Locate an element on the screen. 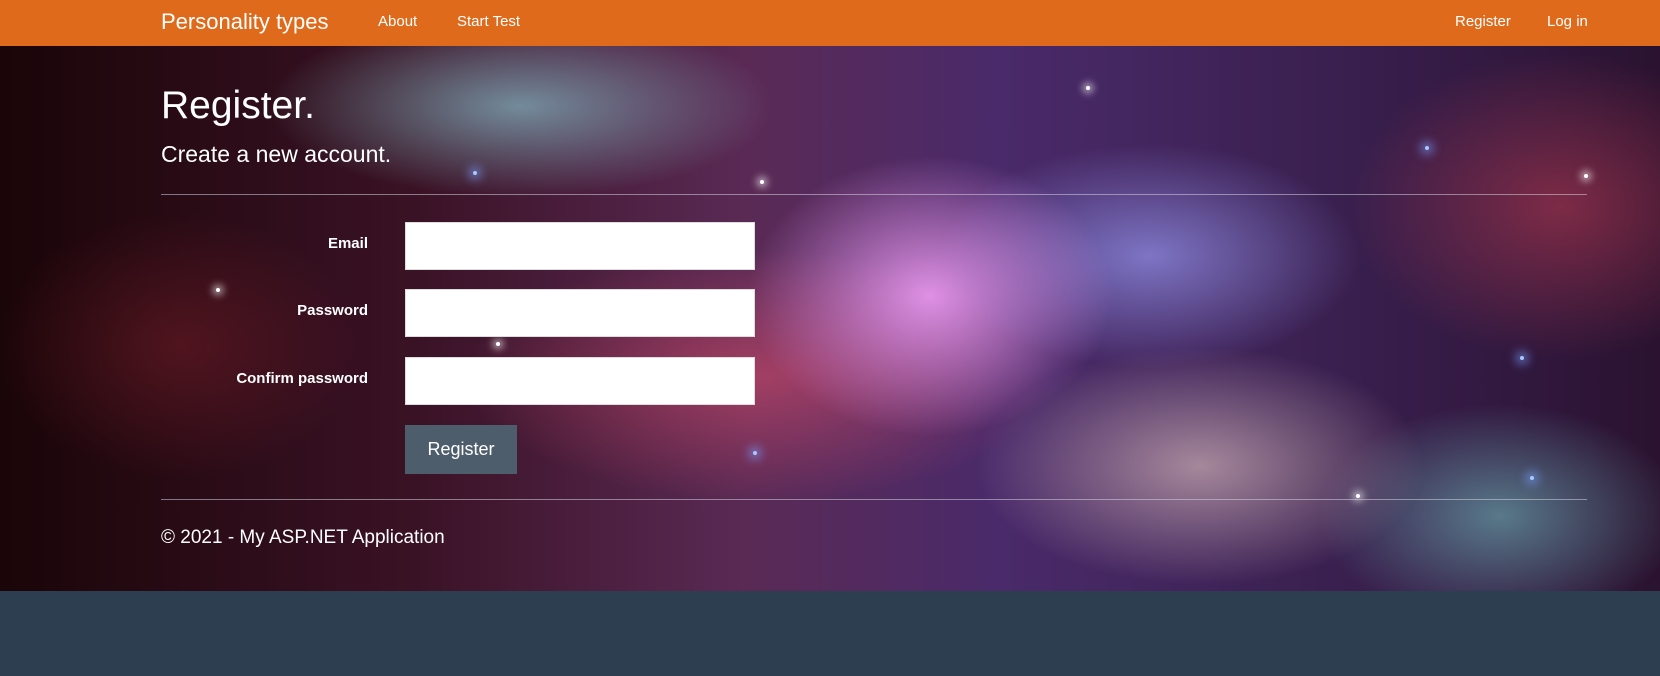 This screenshot has height=676, width=1660. brand-link: Personality types is located at coordinates (245, 22).